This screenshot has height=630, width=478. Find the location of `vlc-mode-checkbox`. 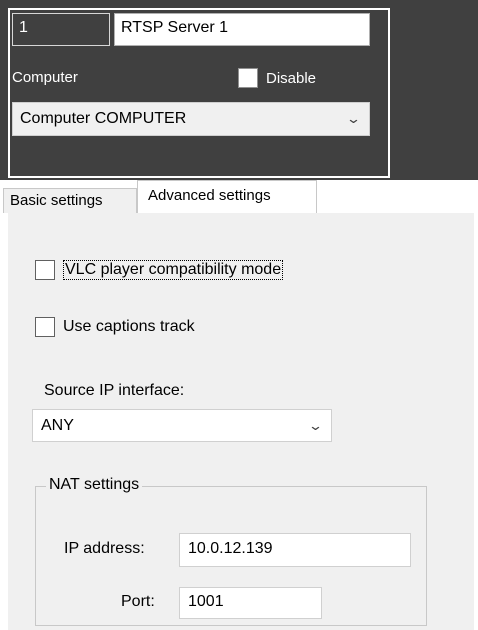

vlc-mode-checkbox is located at coordinates (45, 270).